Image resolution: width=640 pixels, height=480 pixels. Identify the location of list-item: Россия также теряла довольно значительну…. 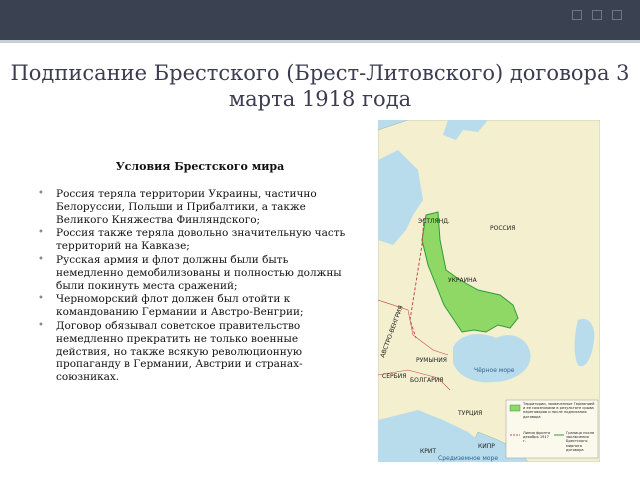
(195, 240).